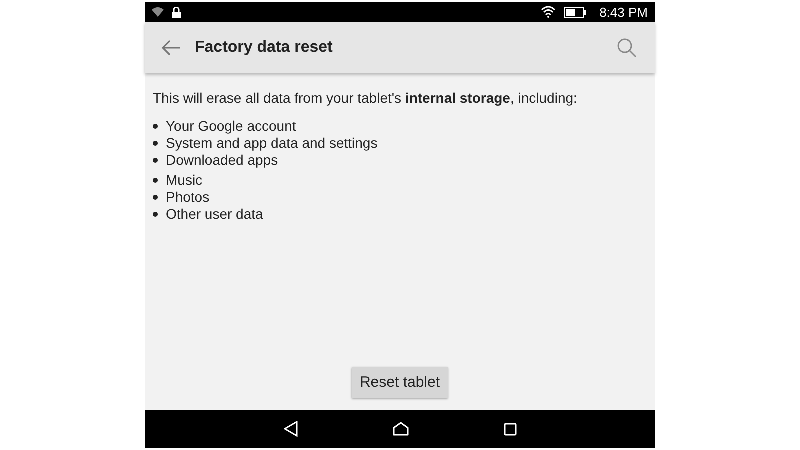 The image size is (800, 450). What do you see at coordinates (272, 143) in the screenshot?
I see `list-item: System and app data and settings` at bounding box center [272, 143].